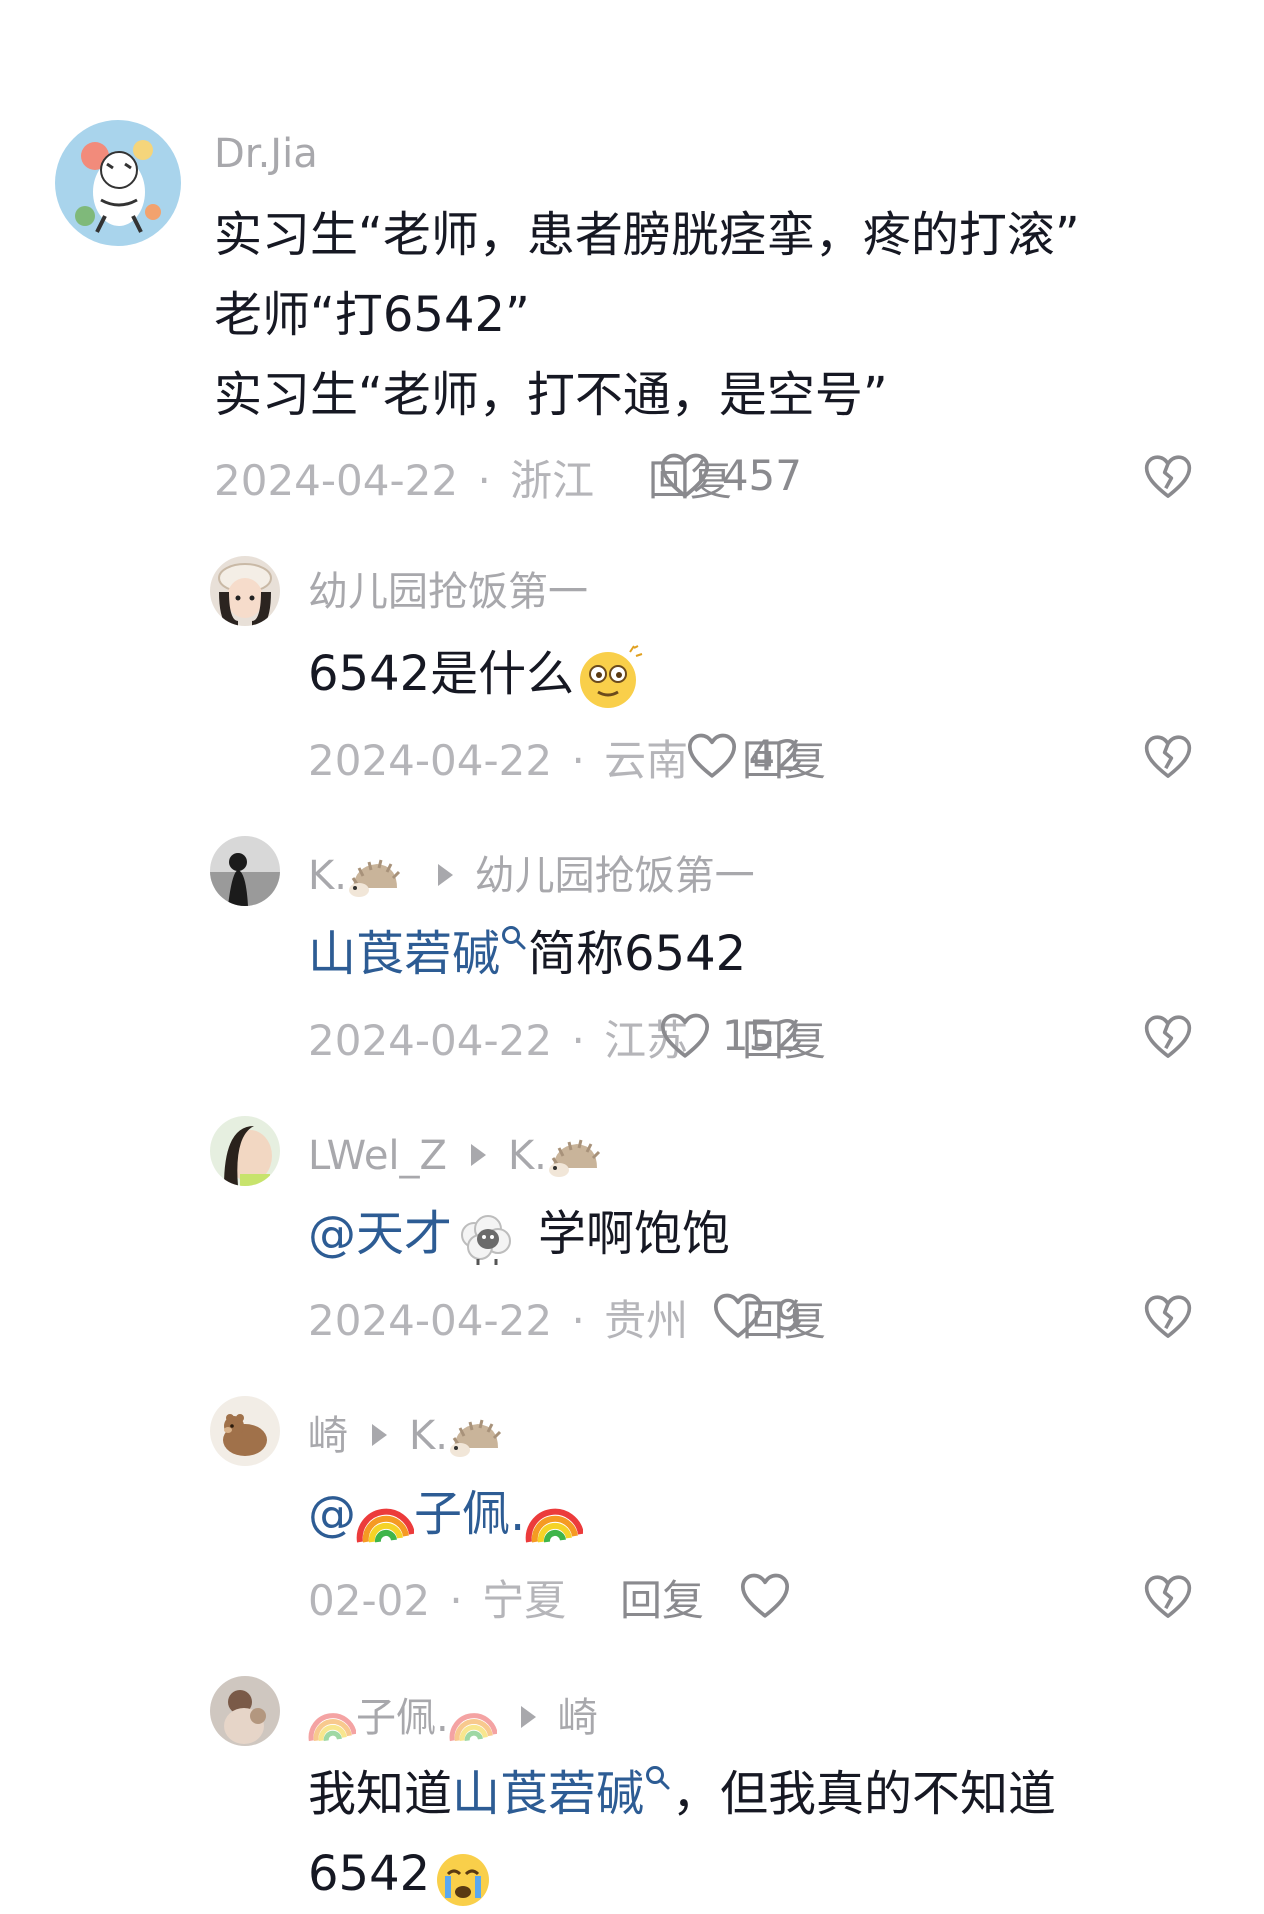  What do you see at coordinates (527, 954) in the screenshot?
I see `comment-text: 山莨菪碱 简称6542` at bounding box center [527, 954].